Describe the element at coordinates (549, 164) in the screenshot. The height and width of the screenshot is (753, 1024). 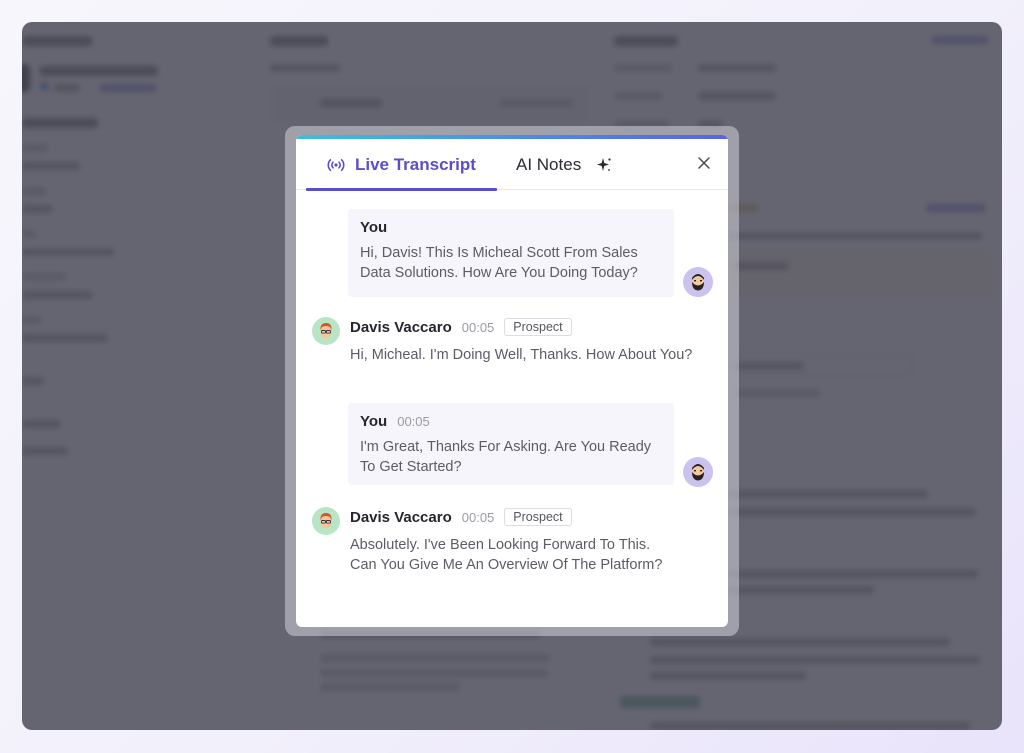
I see `tab-ai-notes-label: AI Notes` at that location.